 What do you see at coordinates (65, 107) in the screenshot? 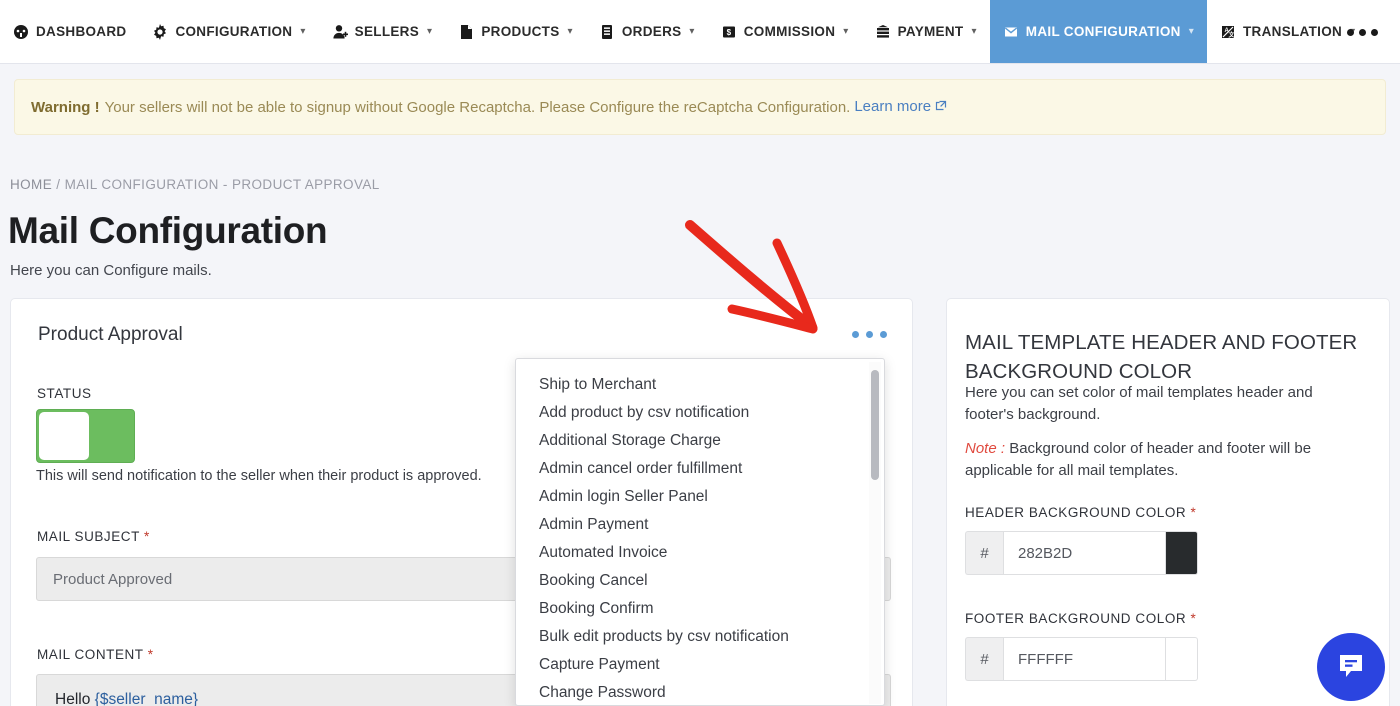
I see `warning-strong-label: Warning !` at bounding box center [65, 107].